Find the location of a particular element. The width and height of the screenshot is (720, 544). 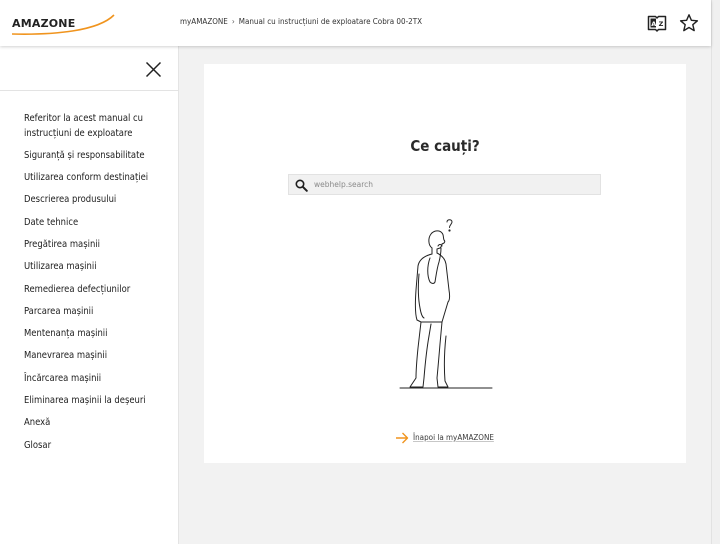

search-box is located at coordinates (444, 184).